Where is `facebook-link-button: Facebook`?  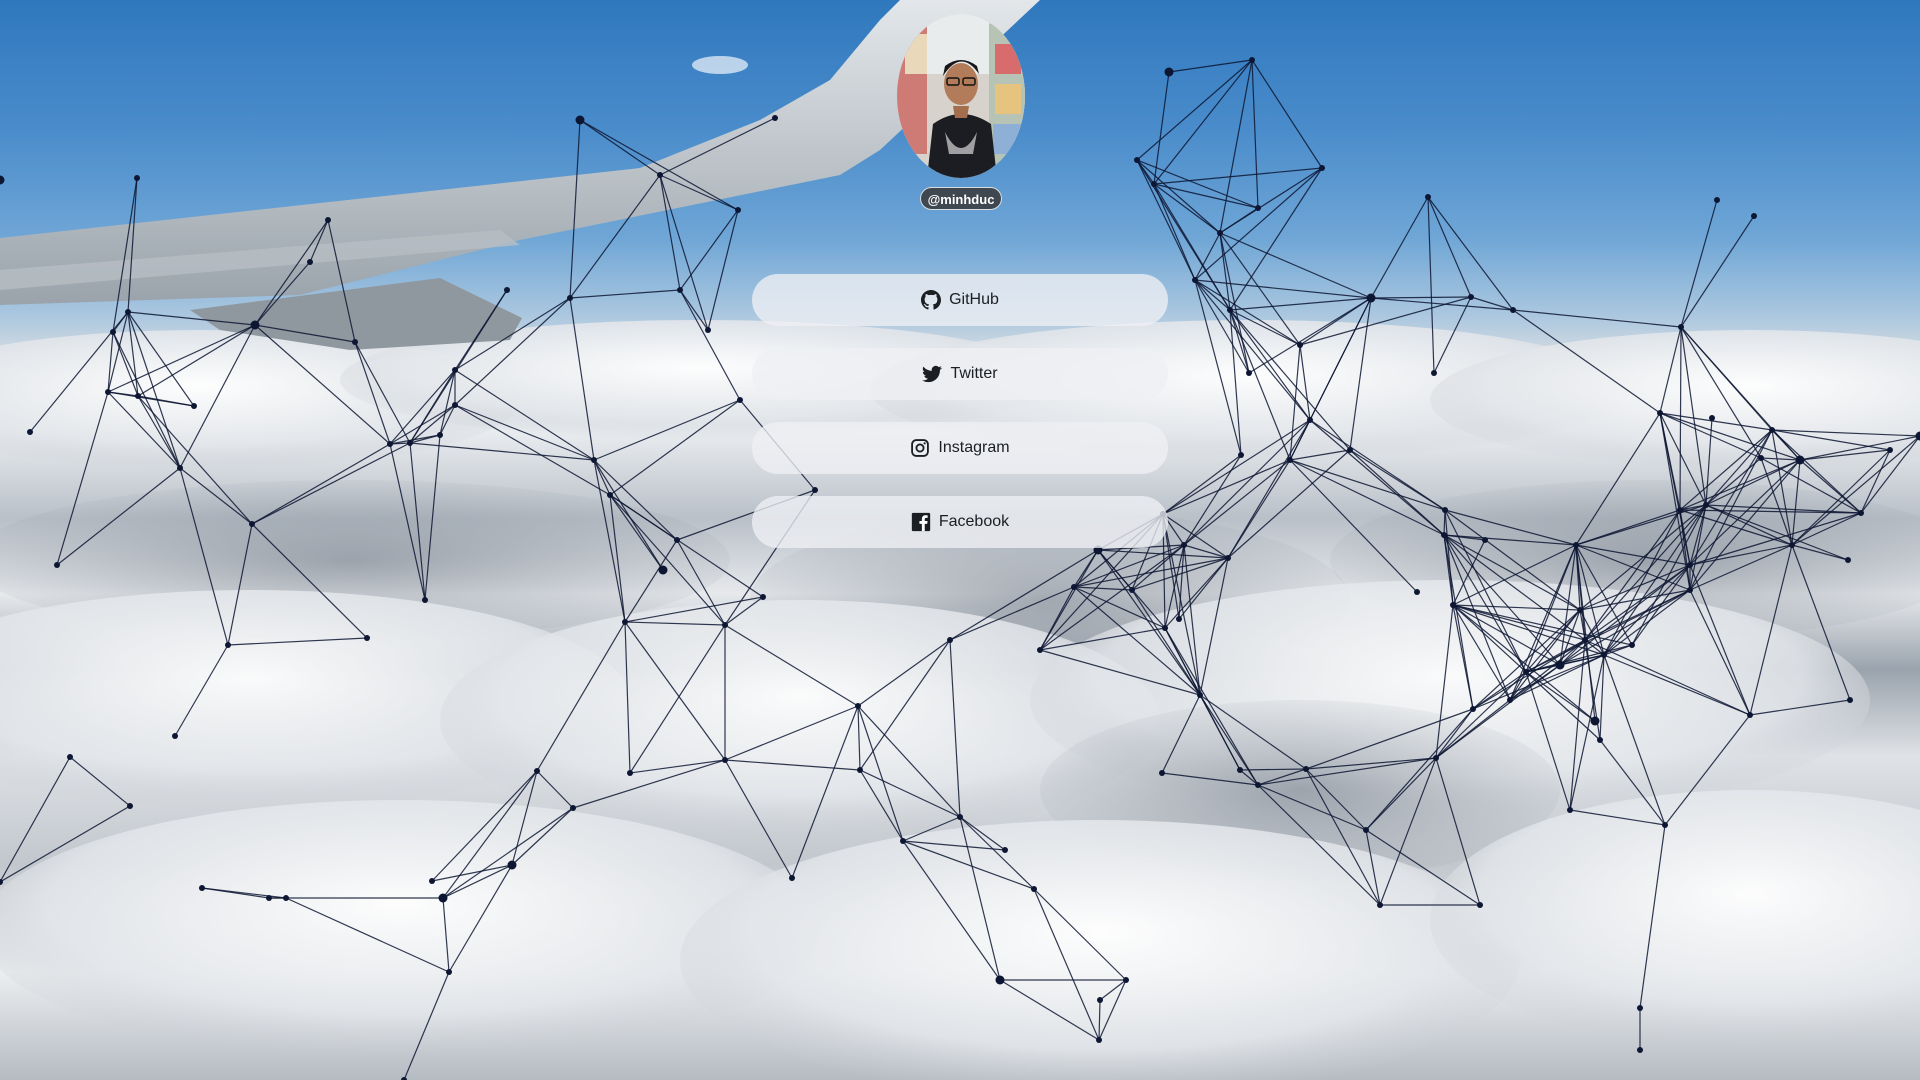
facebook-link-button: Facebook is located at coordinates (960, 522).